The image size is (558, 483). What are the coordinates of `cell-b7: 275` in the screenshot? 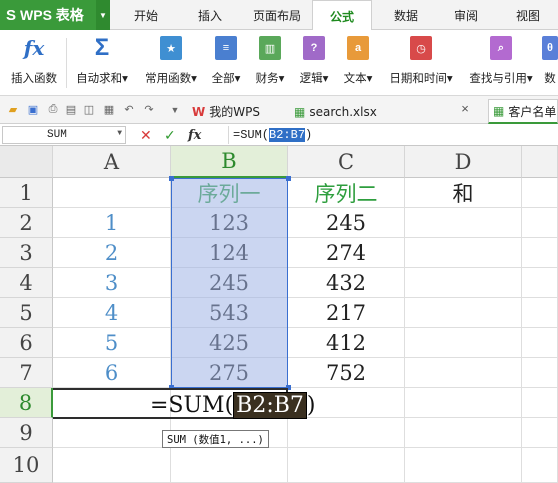 It's located at (229, 373).